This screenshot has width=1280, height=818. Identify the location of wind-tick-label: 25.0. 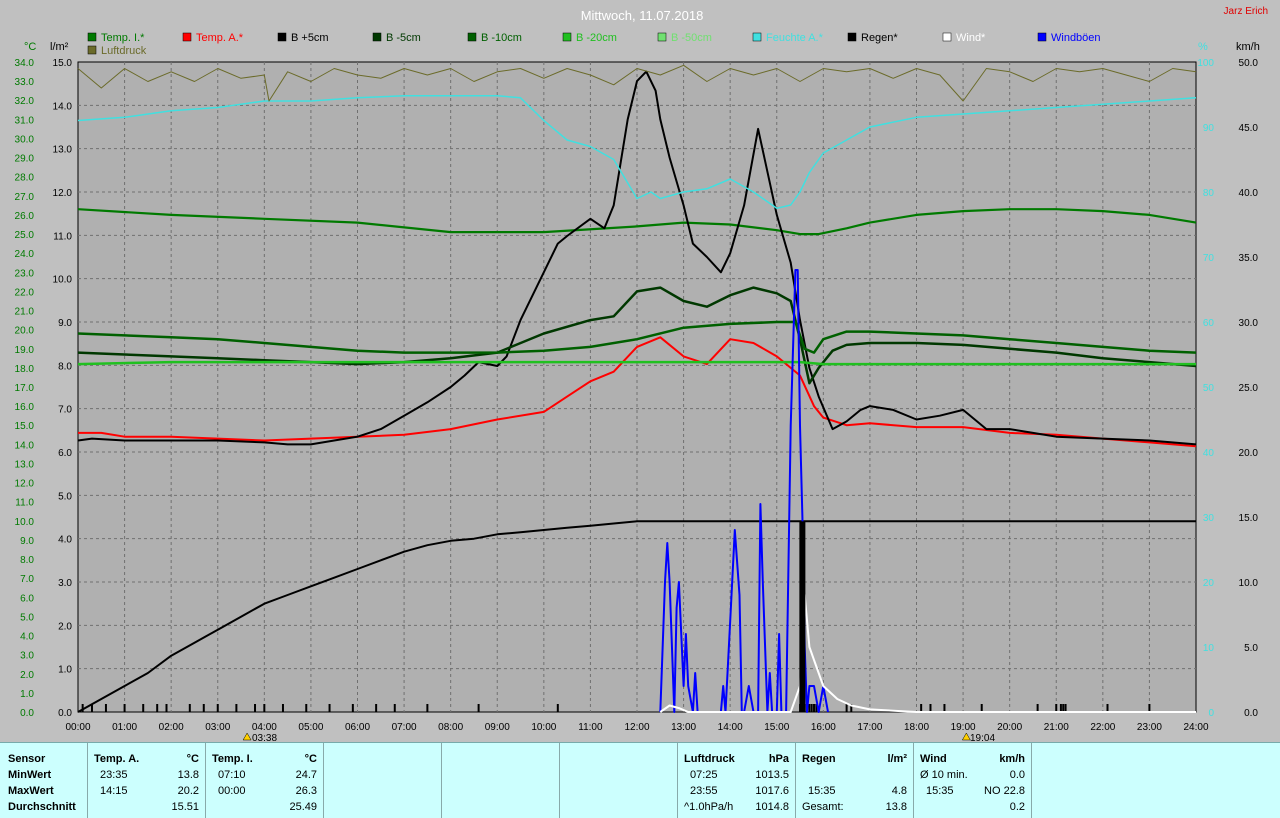
(1249, 388).